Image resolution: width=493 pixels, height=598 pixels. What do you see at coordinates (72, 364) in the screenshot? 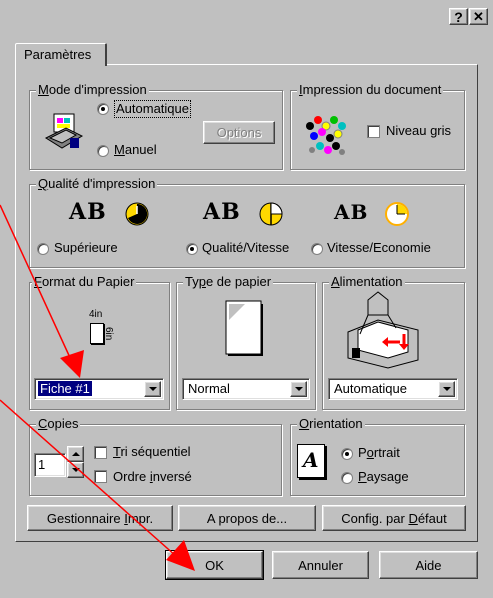
I see `annotation-arrowhead-format` at bounding box center [72, 364].